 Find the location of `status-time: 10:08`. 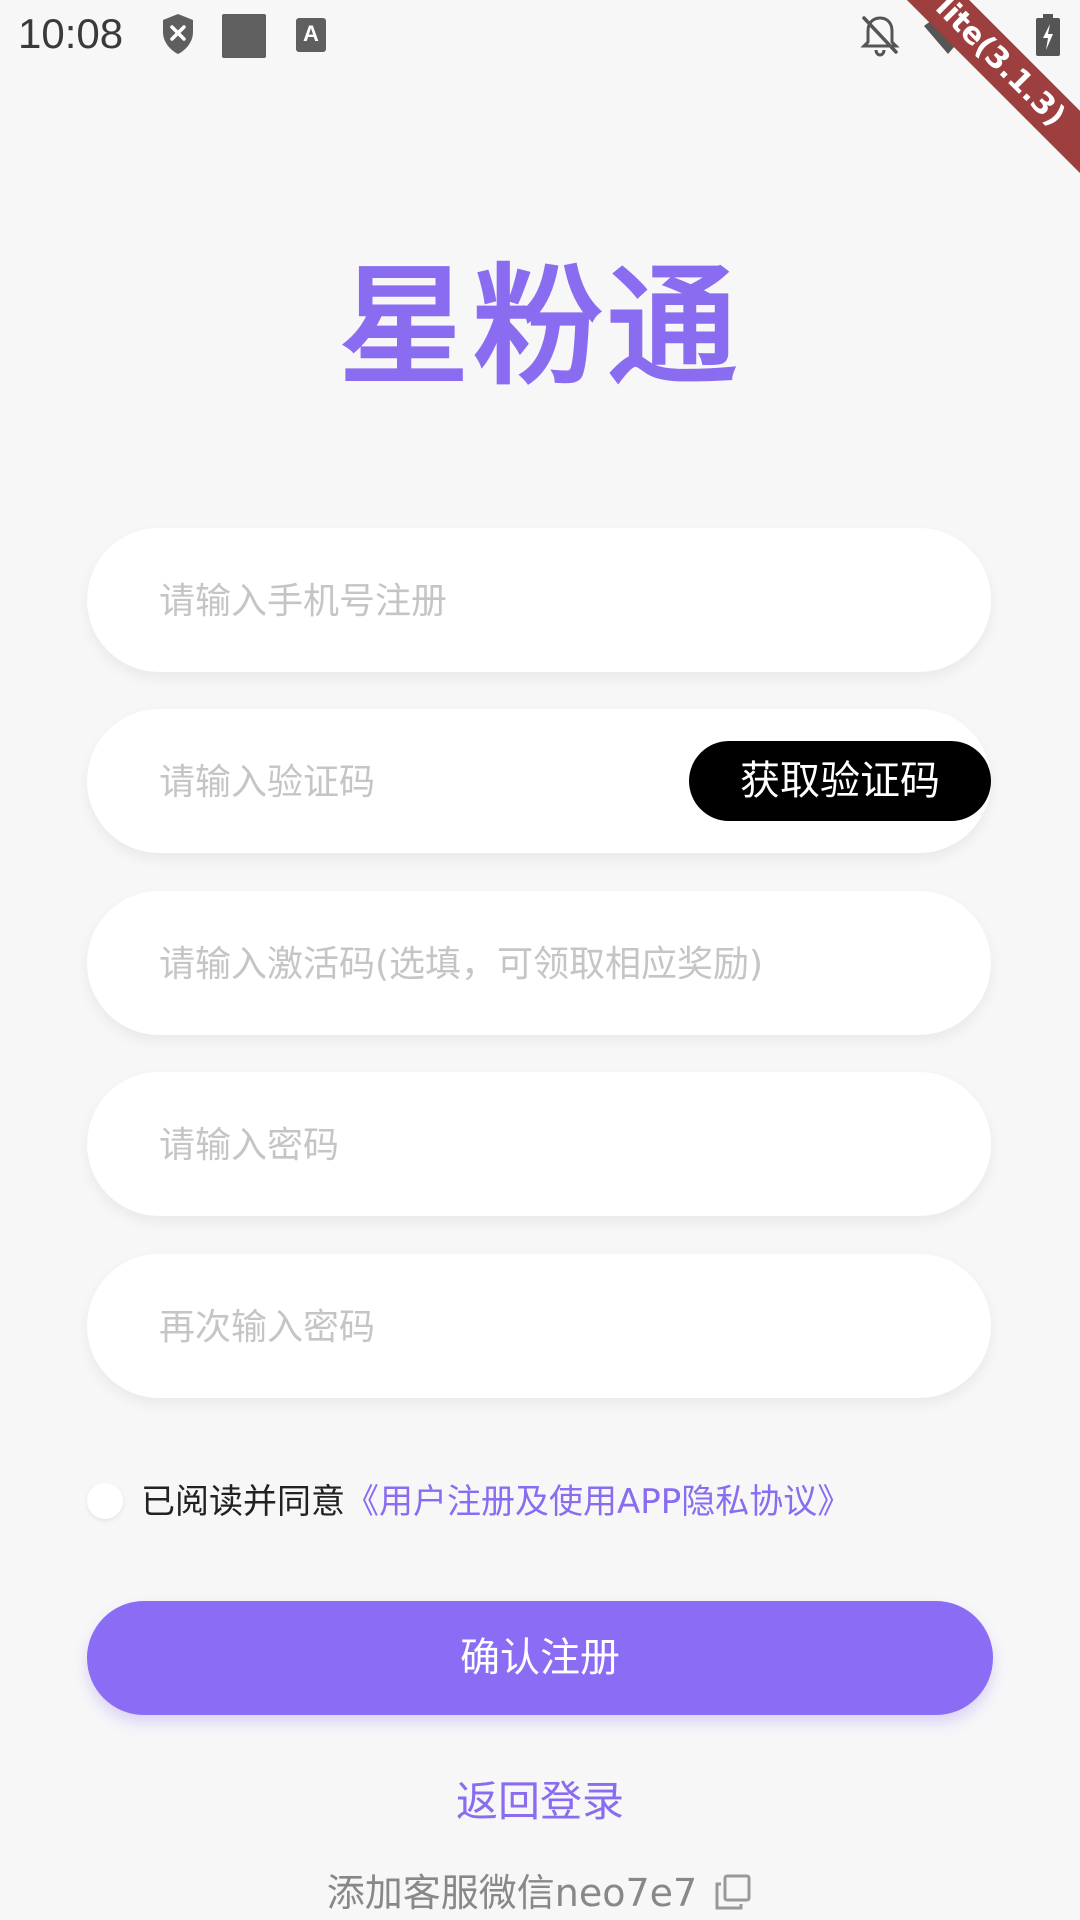

status-time: 10:08 is located at coordinates (71, 33).